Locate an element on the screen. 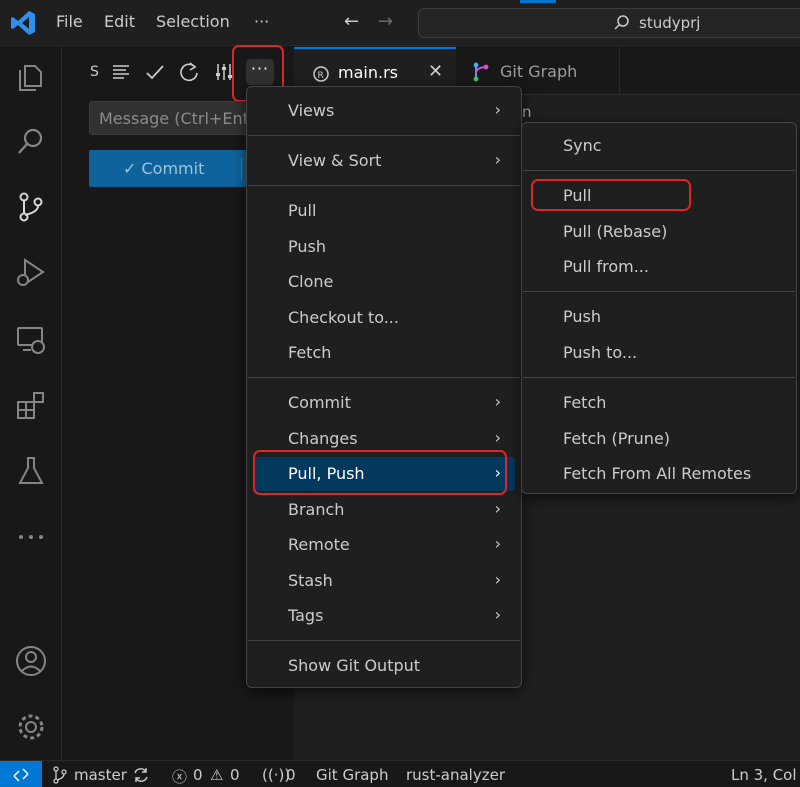 This screenshot has width=800, height=787. remote-icon is located at coordinates (21, 775).